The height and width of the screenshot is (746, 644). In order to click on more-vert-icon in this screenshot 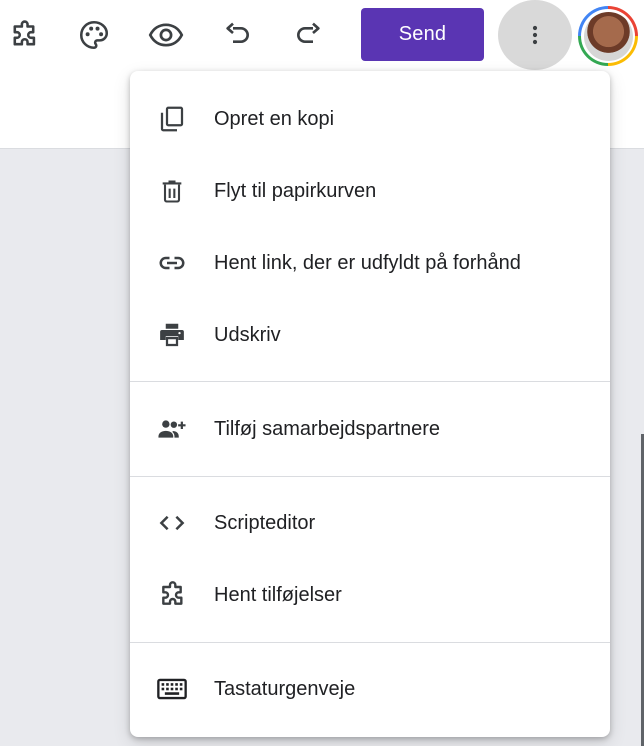, I will do `click(535, 35)`.